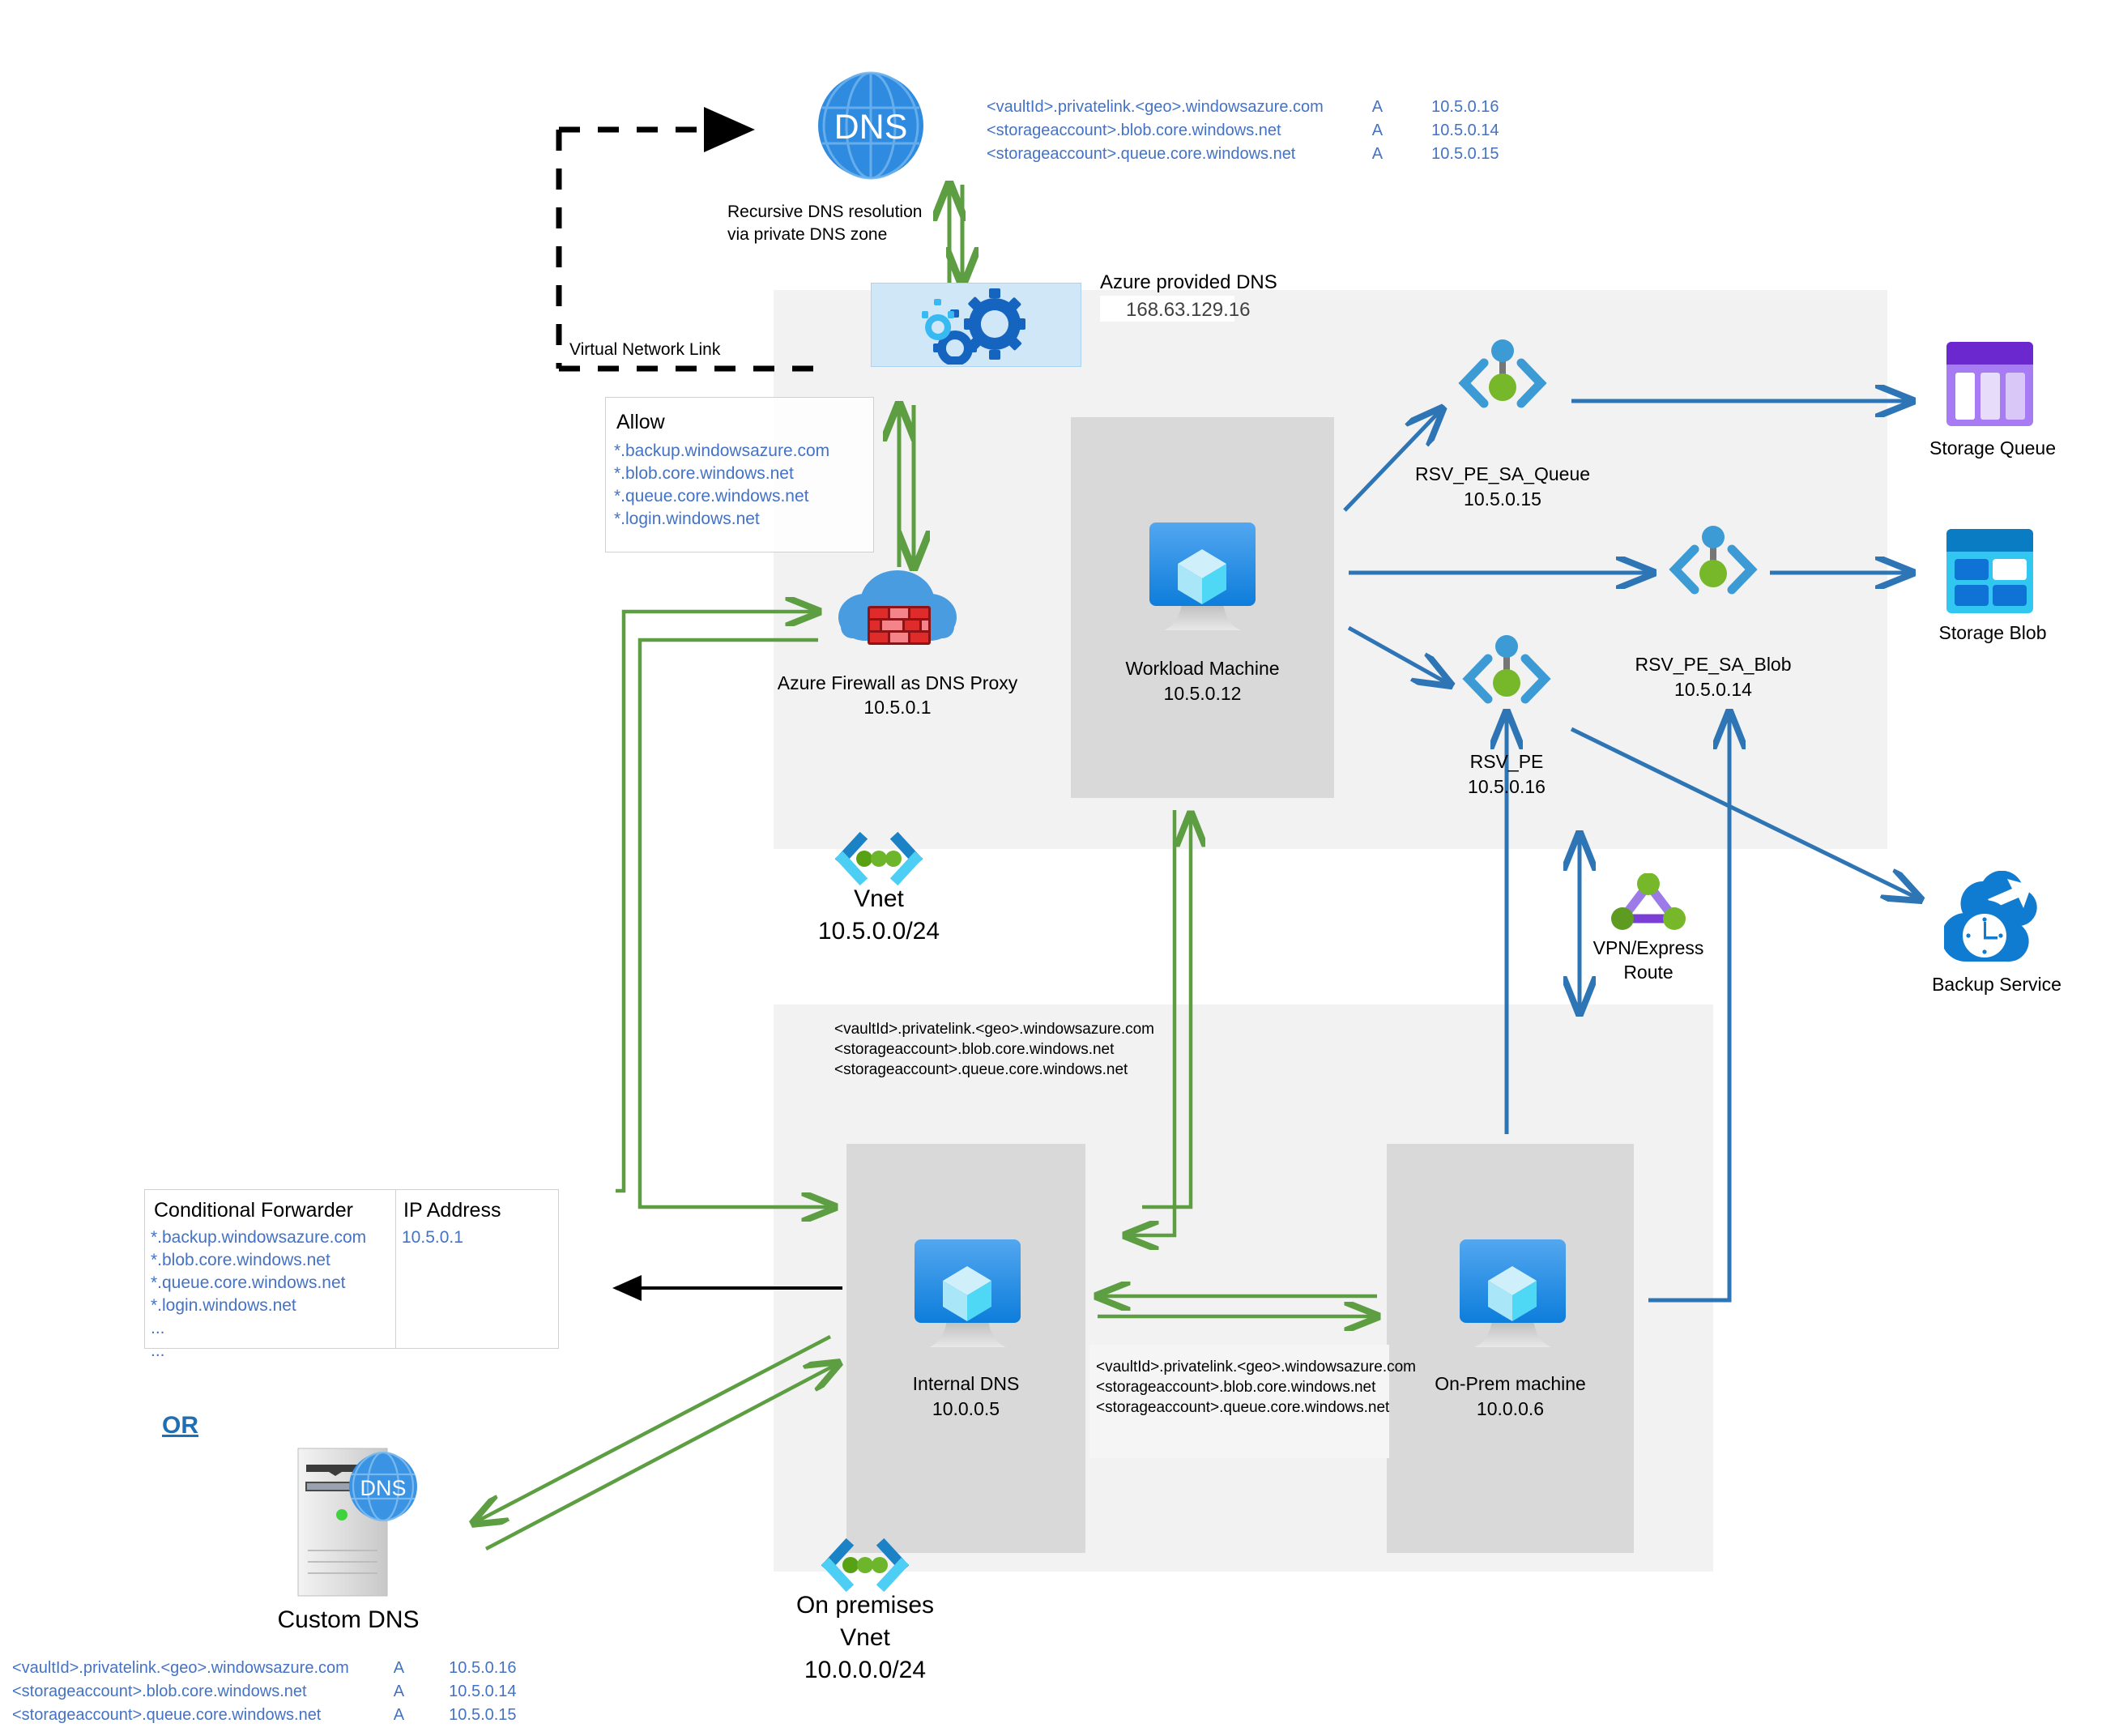 The height and width of the screenshot is (1736, 2102). I want to click on vpn-express-route-icon, so click(1649, 902).